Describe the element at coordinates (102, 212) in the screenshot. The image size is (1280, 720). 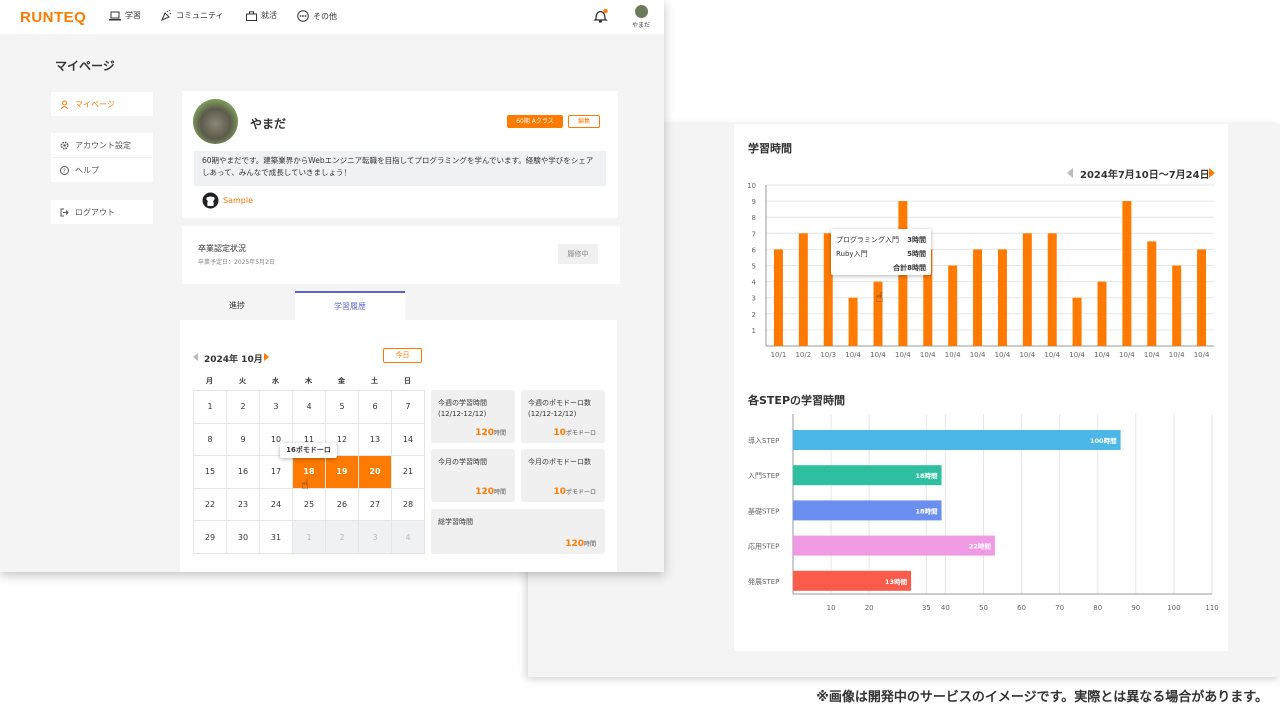
I see `sidebar-item-logout: ログアウト` at that location.